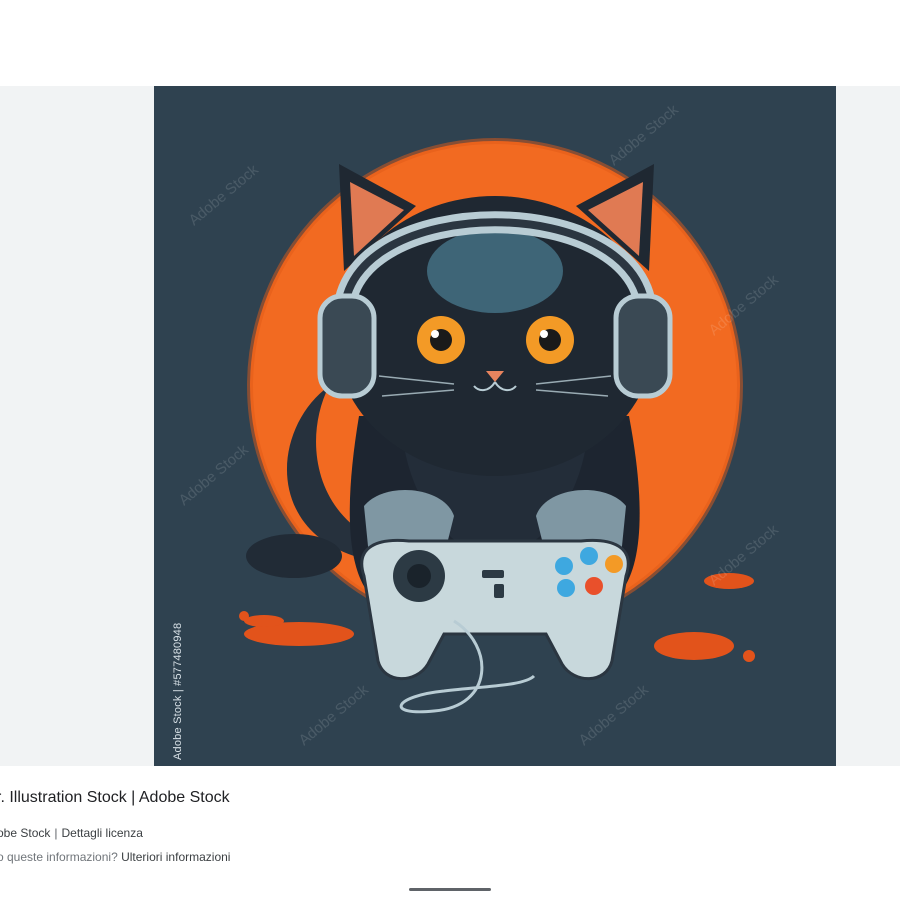 This screenshot has height=900, width=900. Describe the element at coordinates (594, 586) in the screenshot. I see `controller-button-red` at that location.